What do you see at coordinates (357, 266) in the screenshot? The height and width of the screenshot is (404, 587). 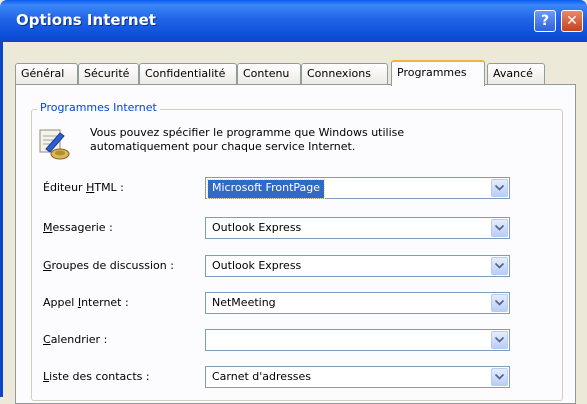 I see `newsgroups-select: Outlook Express` at bounding box center [357, 266].